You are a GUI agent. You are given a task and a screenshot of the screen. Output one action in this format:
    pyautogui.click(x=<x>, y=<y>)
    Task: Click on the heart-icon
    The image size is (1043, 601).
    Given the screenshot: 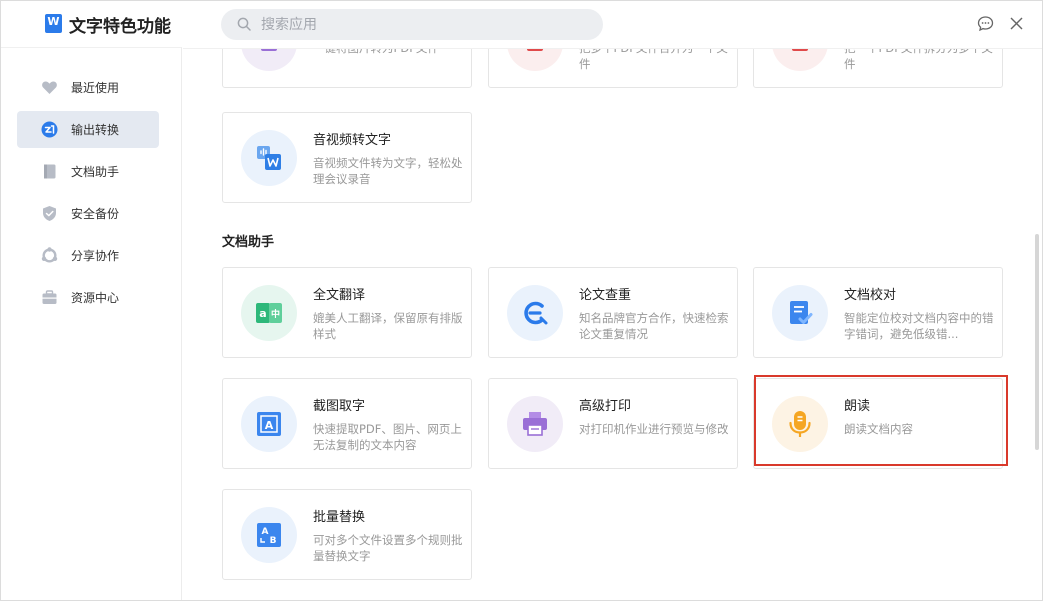 What is the action you would take?
    pyautogui.click(x=49, y=87)
    